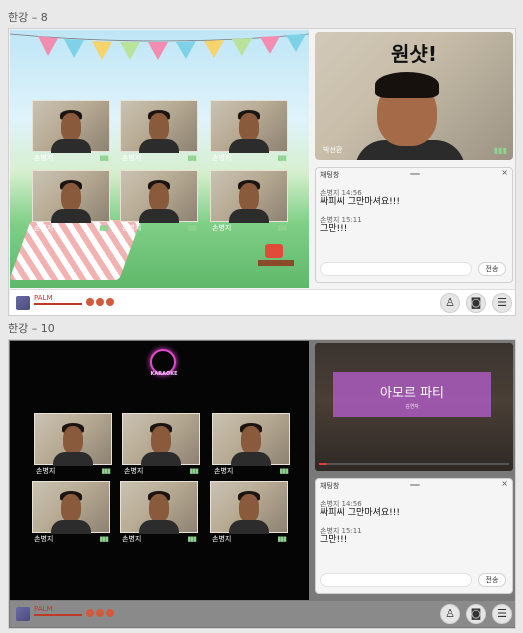 The height and width of the screenshot is (633, 523). I want to click on music-video-player: 아모르 파티 김연자, so click(414, 407).